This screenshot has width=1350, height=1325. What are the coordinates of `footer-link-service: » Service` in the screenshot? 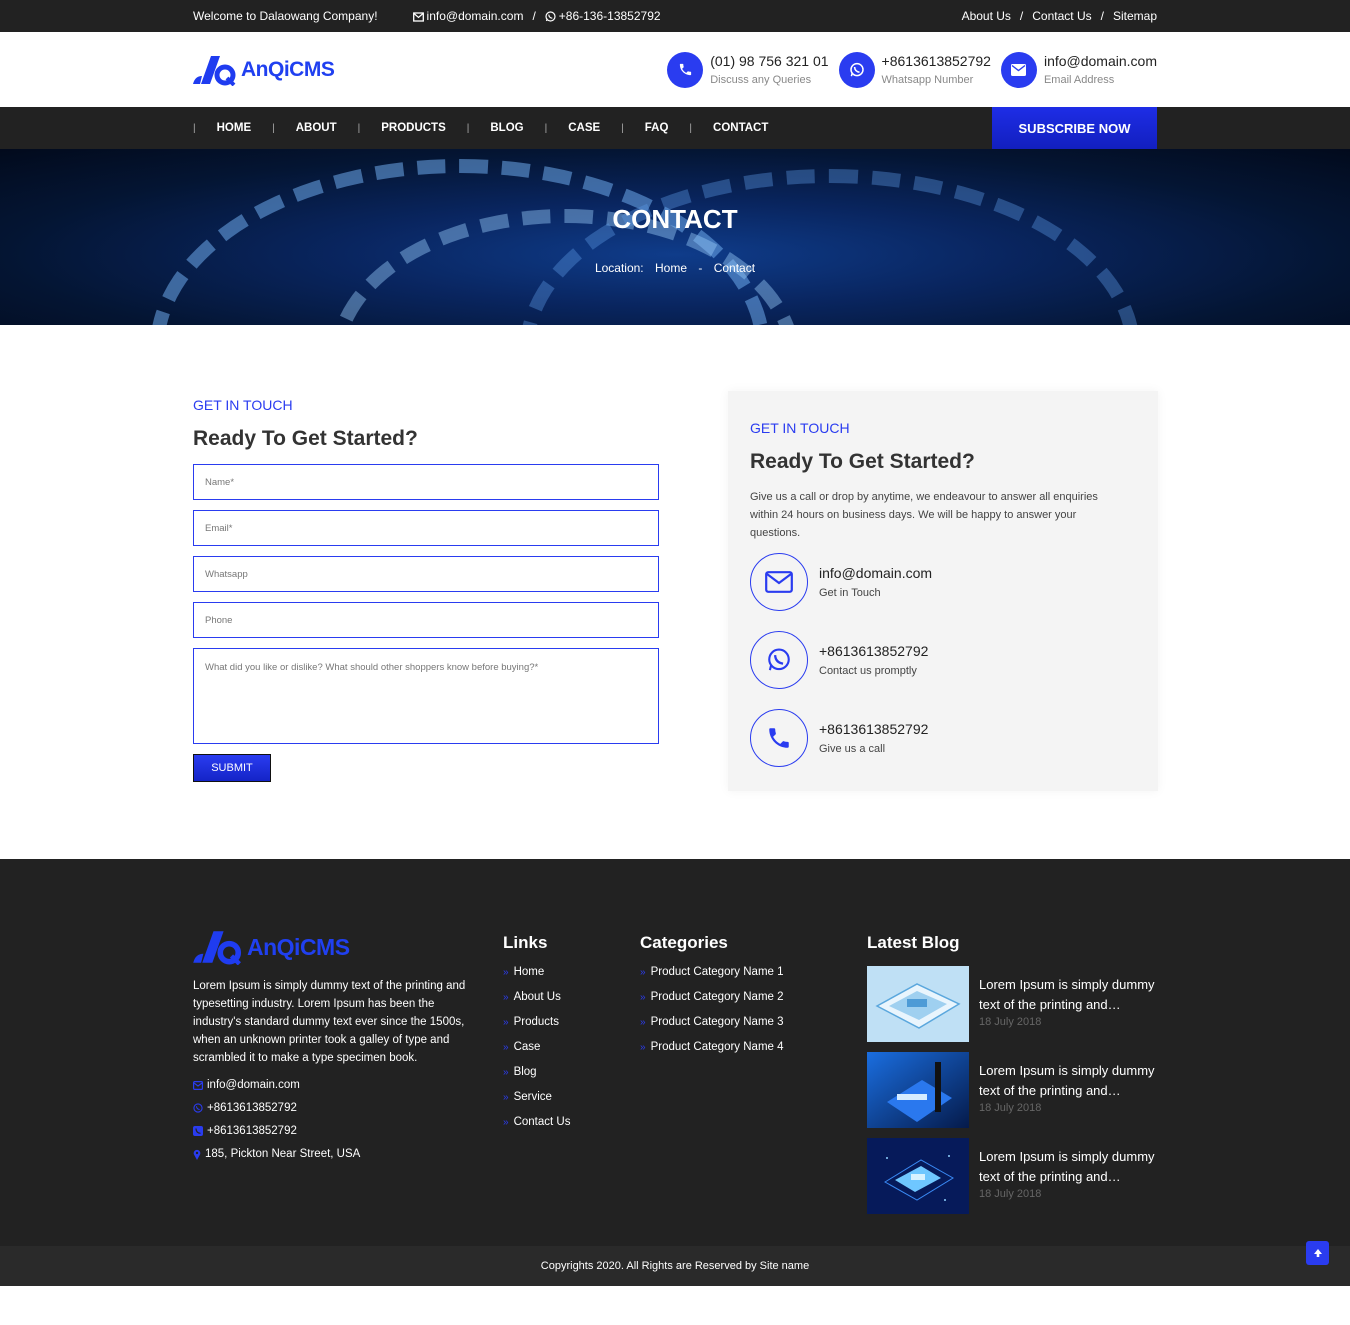 It's located at (536, 1097).